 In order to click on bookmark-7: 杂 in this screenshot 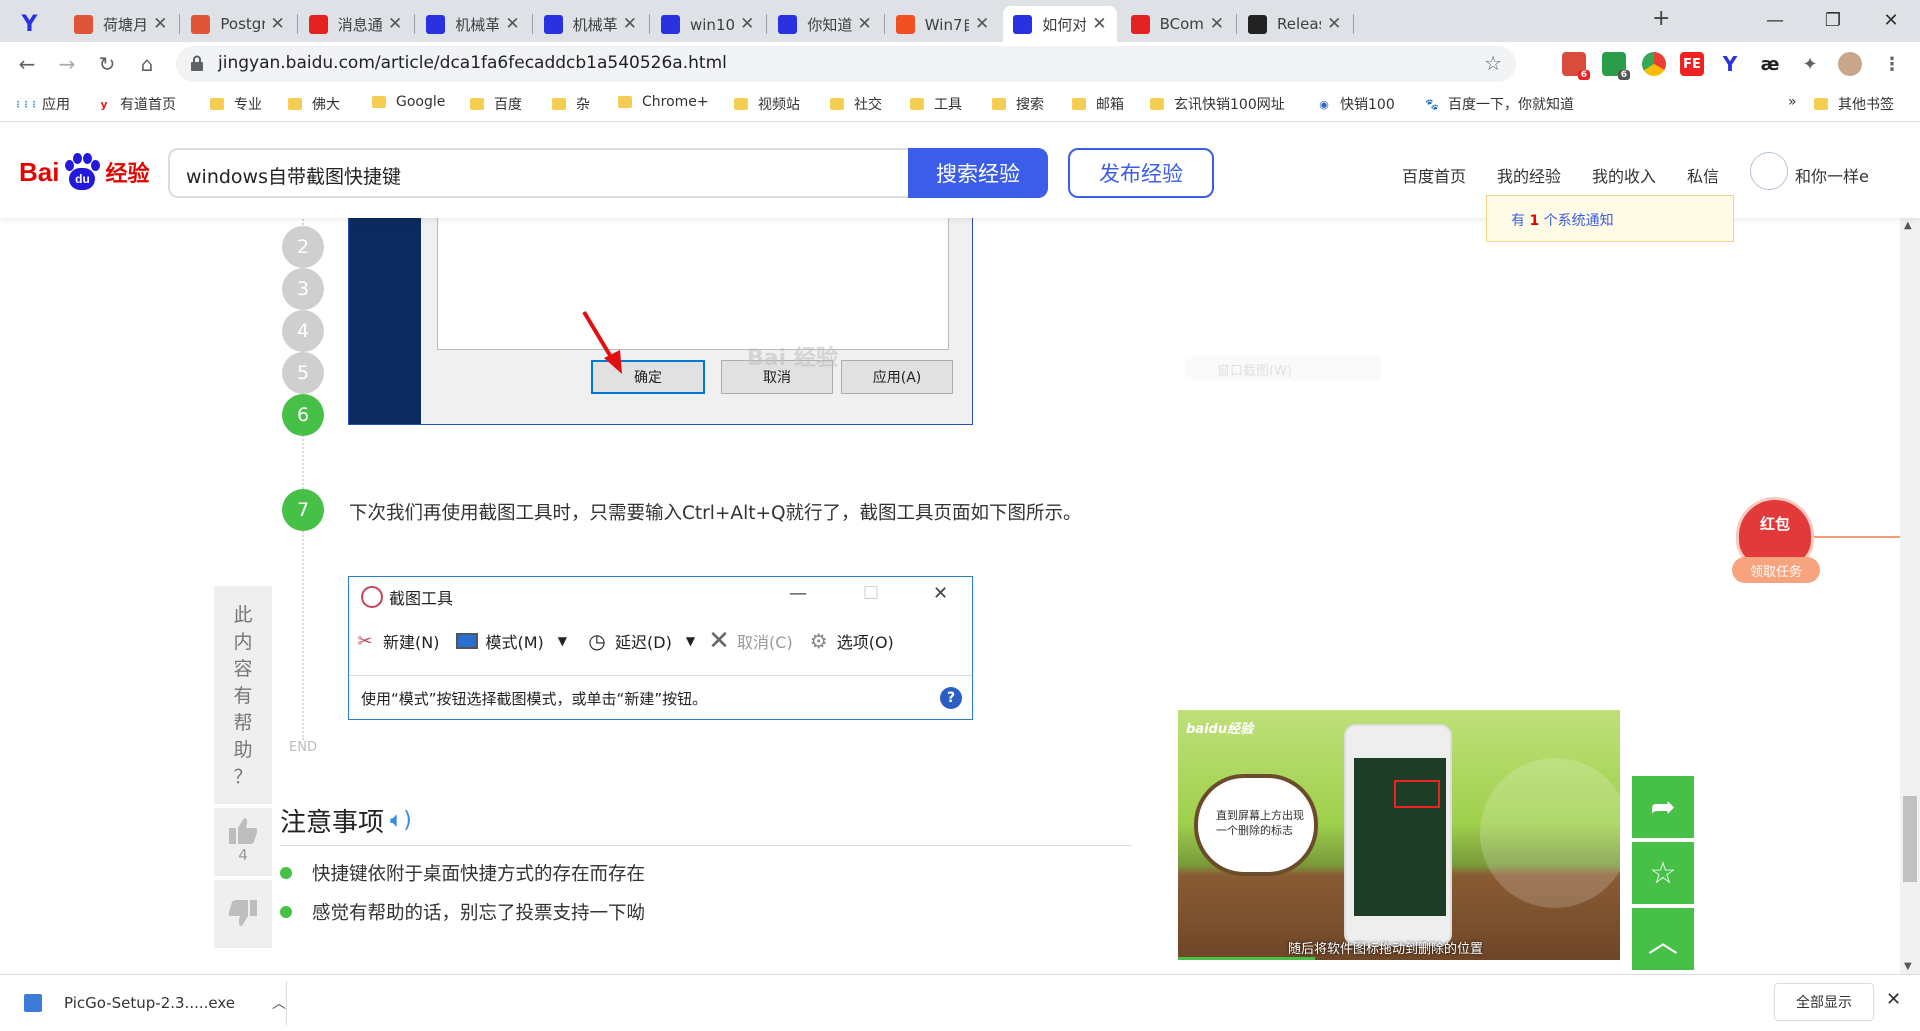, I will do `click(571, 104)`.